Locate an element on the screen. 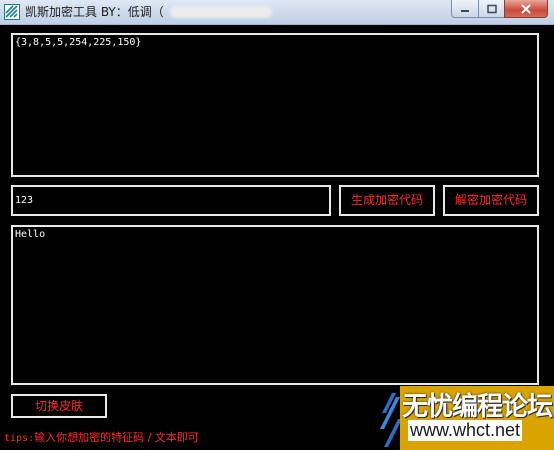 This screenshot has width=554, height=450. title-bar: 凯斯加密工具 BY：低调（ is located at coordinates (277, 12).